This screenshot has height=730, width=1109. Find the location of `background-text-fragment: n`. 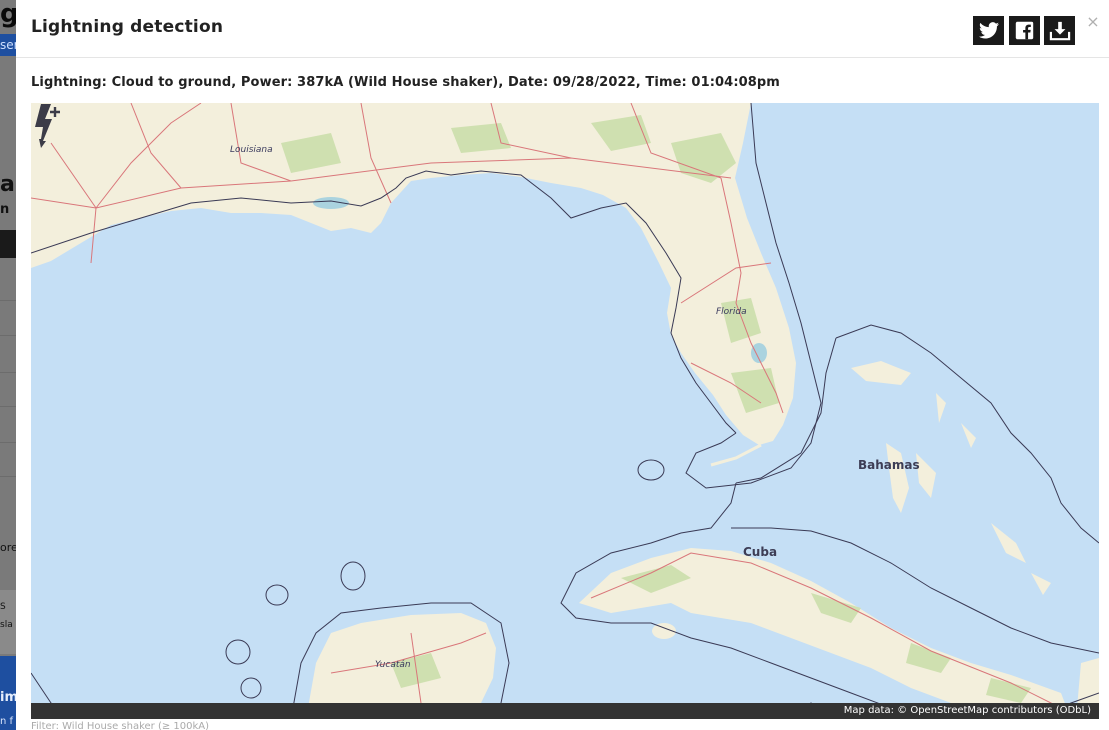

background-text-fragment: n is located at coordinates (5, 209).